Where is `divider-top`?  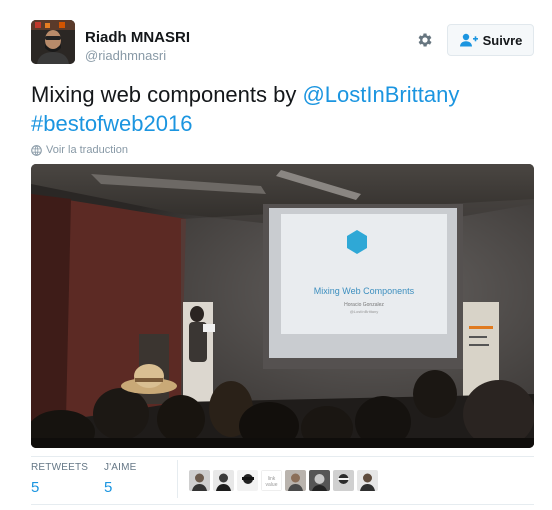
divider-top is located at coordinates (282, 456).